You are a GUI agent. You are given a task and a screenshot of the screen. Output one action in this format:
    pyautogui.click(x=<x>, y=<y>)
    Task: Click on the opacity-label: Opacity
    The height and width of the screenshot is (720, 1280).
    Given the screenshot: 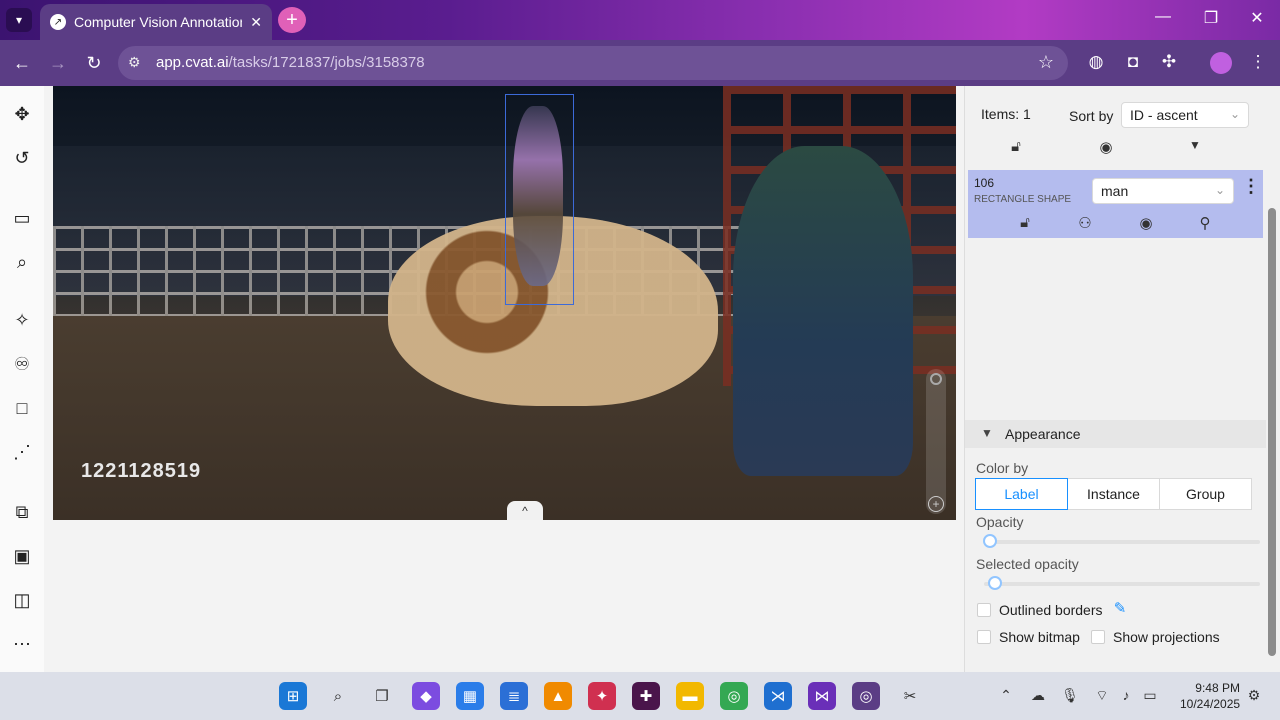 What is the action you would take?
    pyautogui.click(x=1000, y=522)
    